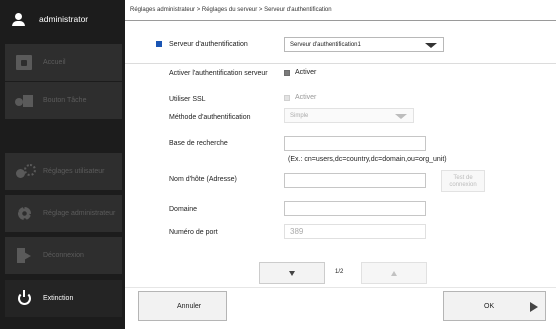 This screenshot has height=329, width=556. Describe the element at coordinates (494, 306) in the screenshot. I see `ok-button: OK` at that location.